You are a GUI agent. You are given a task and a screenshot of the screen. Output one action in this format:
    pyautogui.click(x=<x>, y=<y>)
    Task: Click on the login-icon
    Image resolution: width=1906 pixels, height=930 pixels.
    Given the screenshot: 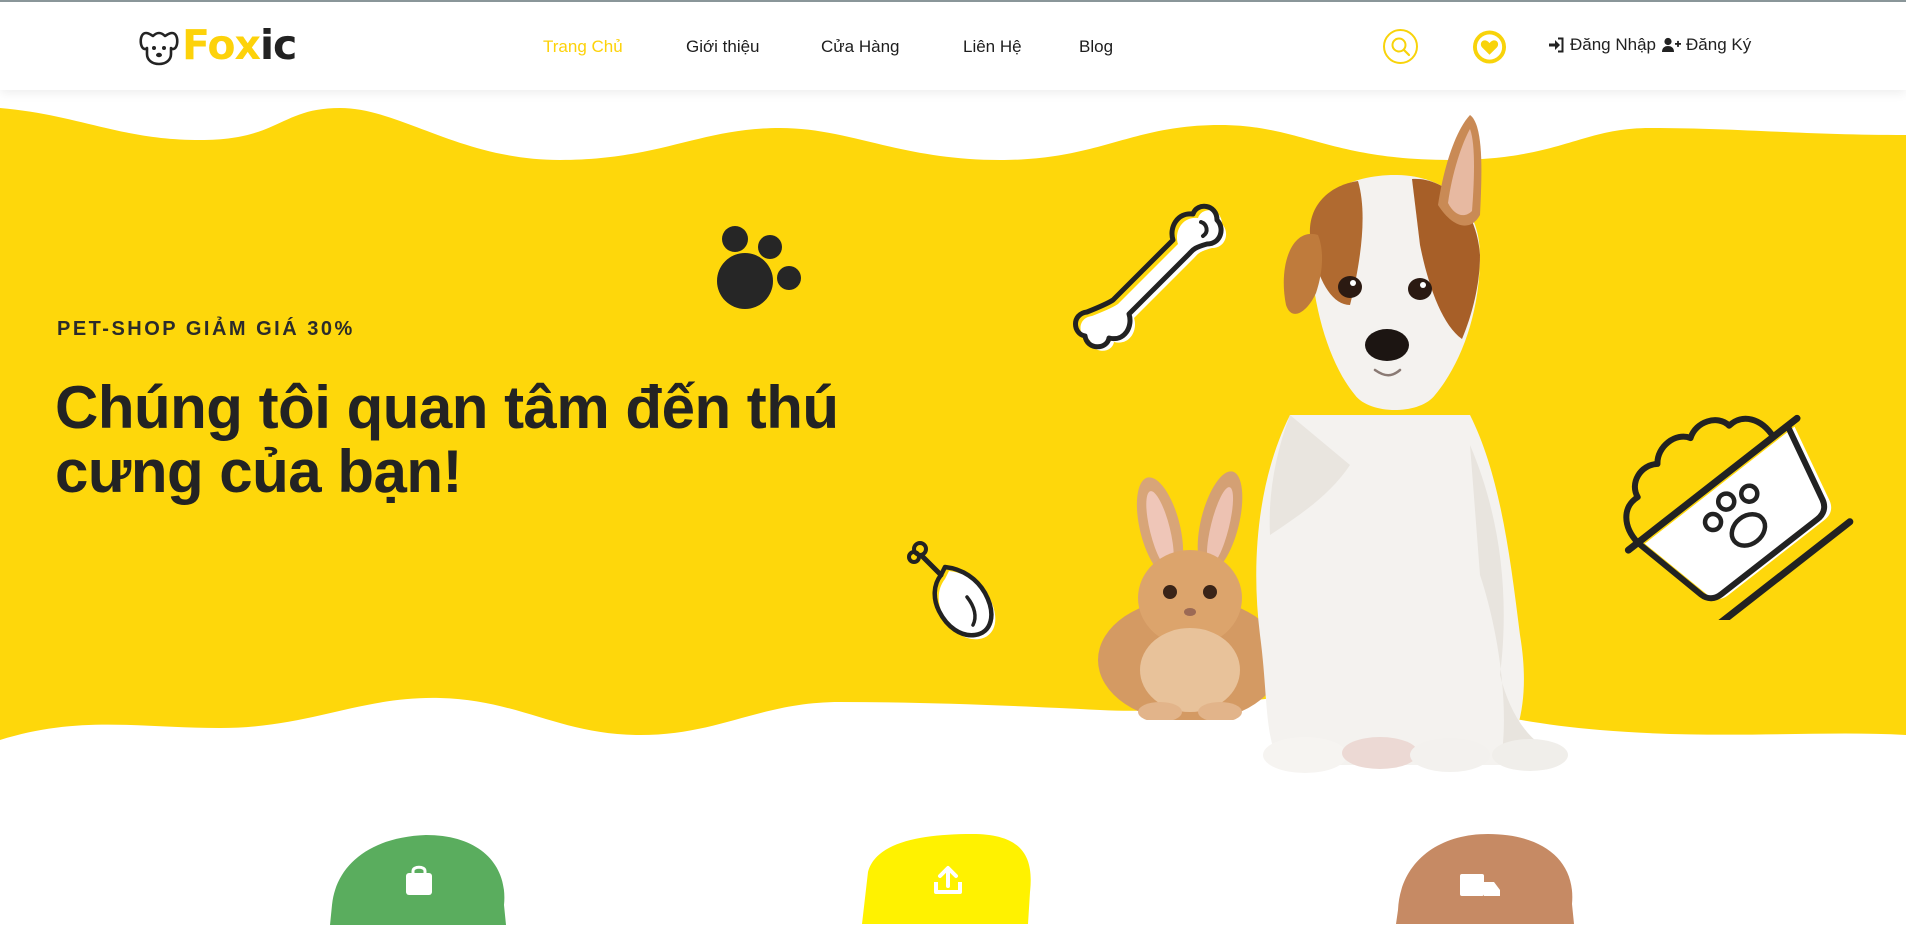 What is the action you would take?
    pyautogui.click(x=1556, y=45)
    